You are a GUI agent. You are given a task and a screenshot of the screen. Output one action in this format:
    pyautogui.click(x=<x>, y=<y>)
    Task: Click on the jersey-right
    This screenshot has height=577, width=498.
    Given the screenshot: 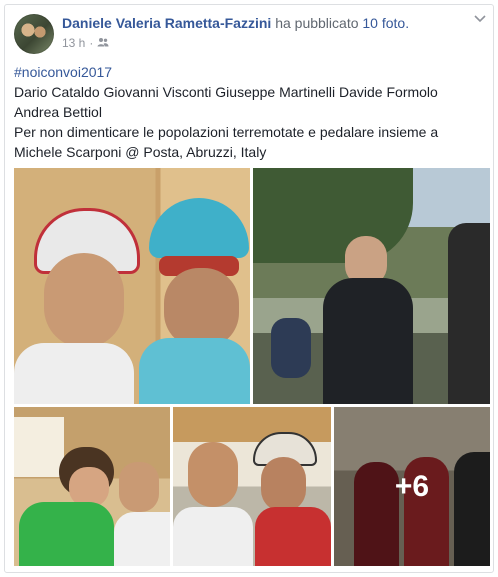 What is the action you would take?
    pyautogui.click(x=194, y=371)
    